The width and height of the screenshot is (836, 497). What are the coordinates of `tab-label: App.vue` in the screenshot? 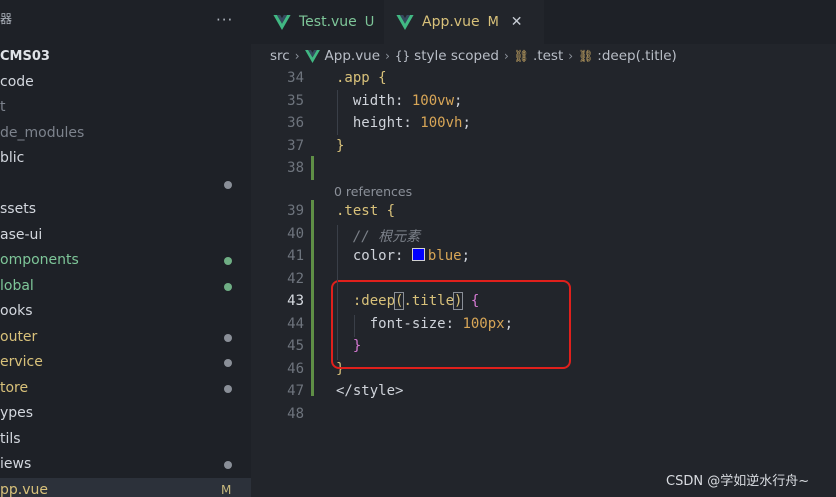 It's located at (451, 22).